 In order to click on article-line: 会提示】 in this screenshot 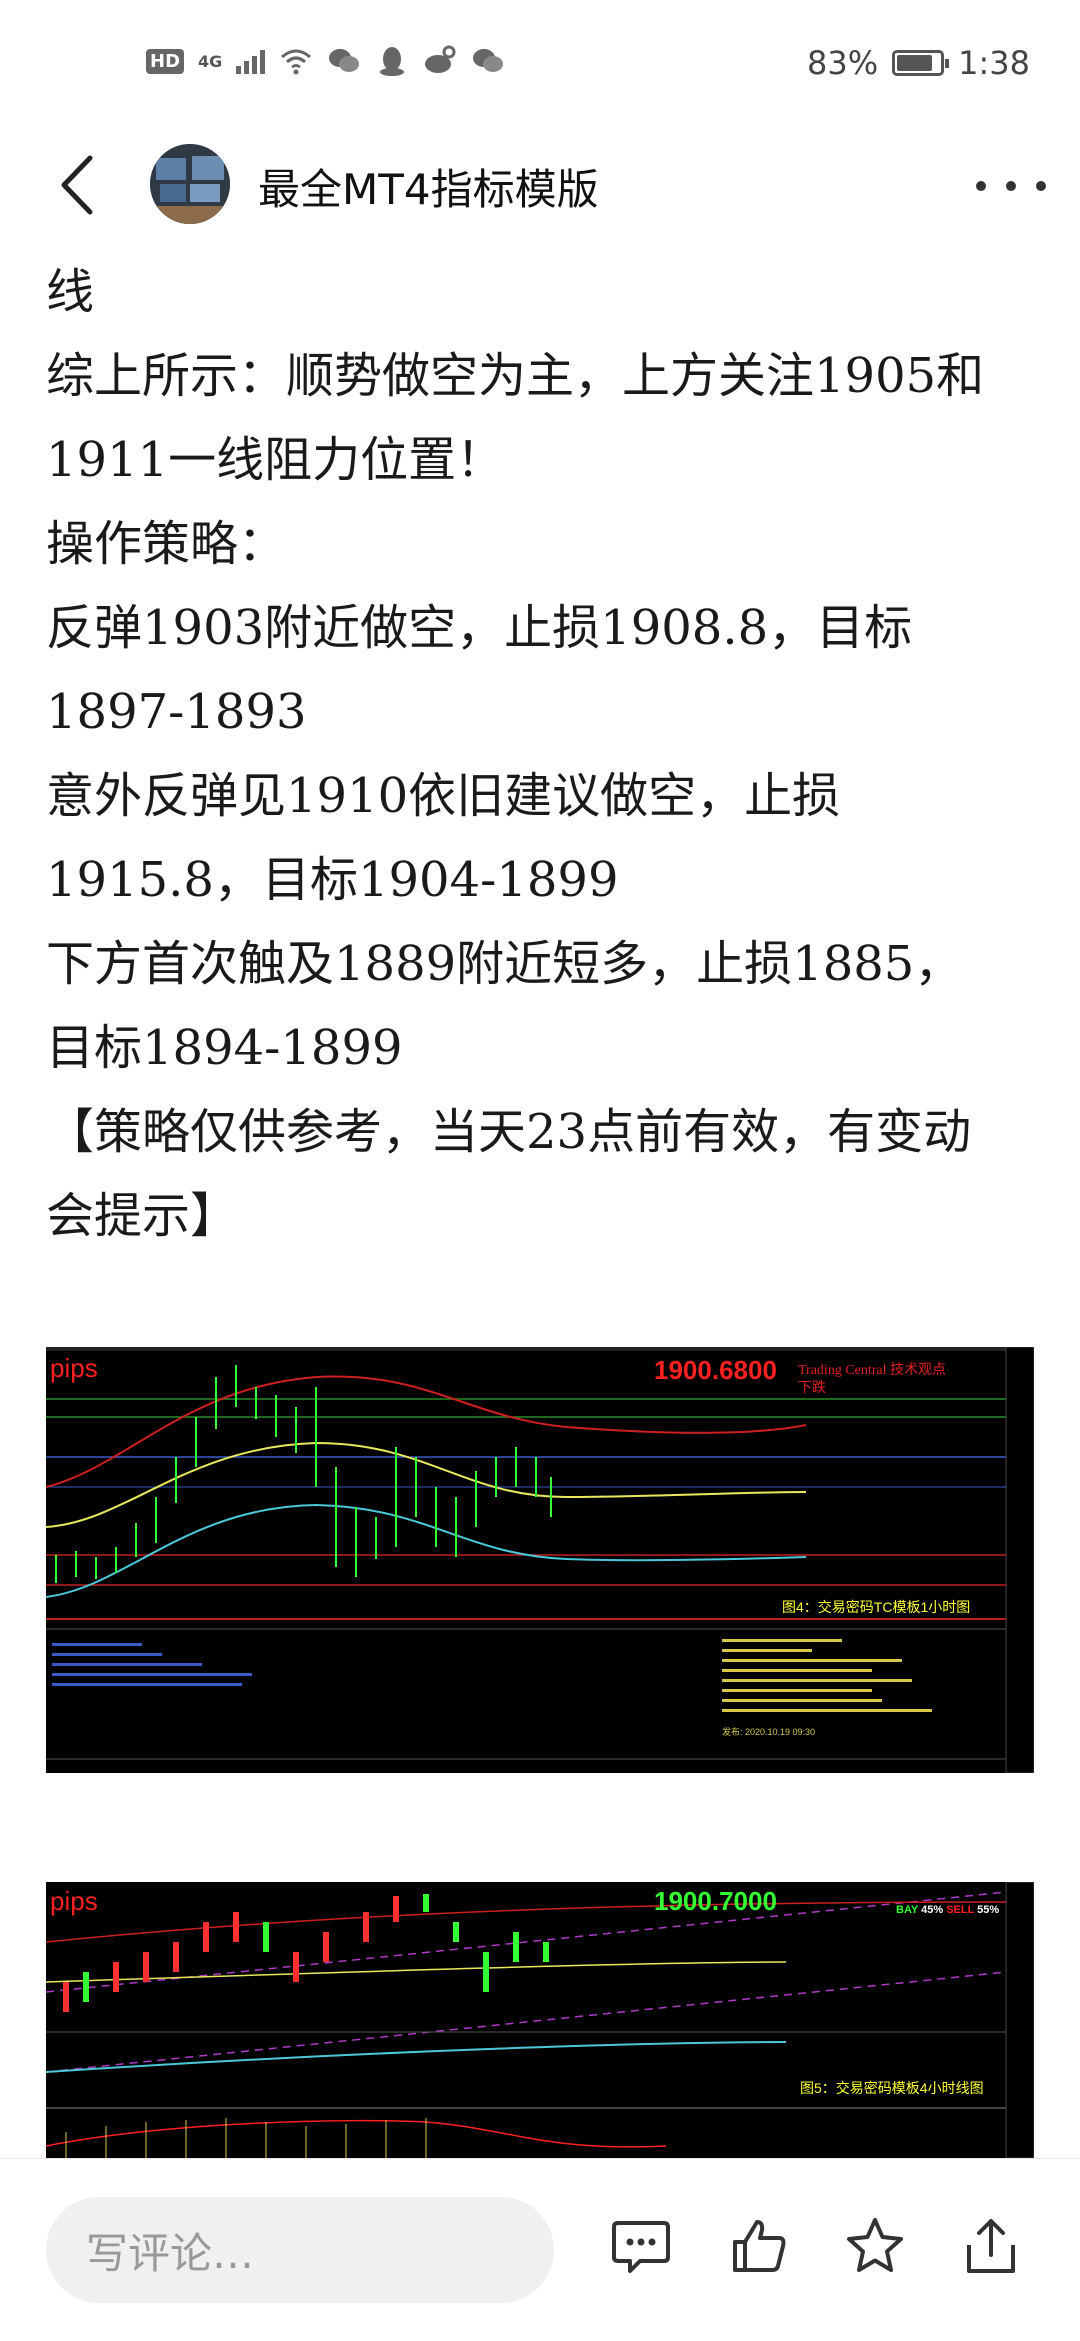, I will do `click(142, 1216)`.